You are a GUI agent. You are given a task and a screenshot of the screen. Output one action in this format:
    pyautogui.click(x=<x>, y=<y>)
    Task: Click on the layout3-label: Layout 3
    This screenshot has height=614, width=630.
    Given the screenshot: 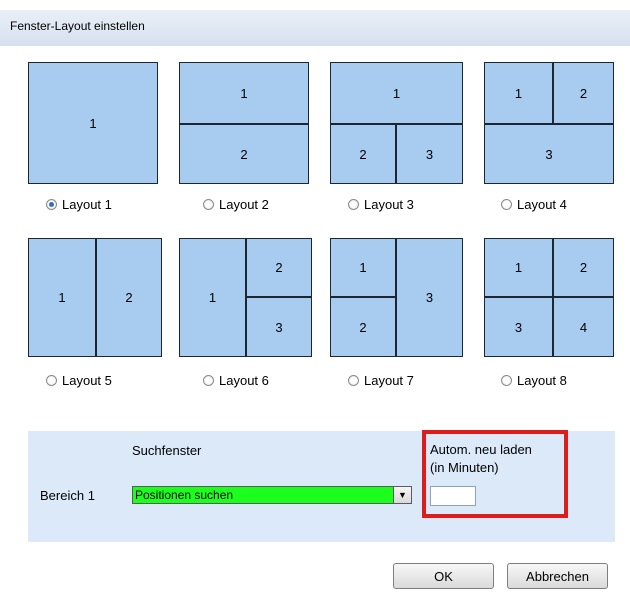 What is the action you would take?
    pyautogui.click(x=389, y=204)
    